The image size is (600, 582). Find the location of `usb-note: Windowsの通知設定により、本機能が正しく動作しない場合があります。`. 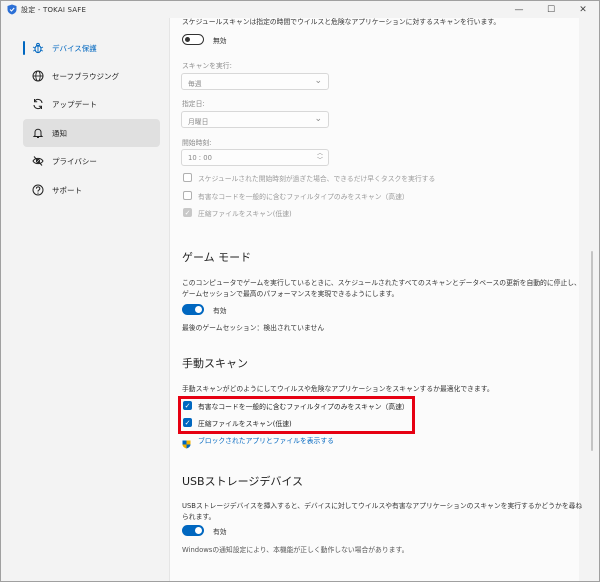

usb-note: Windowsの通知設定により、本機能が正しく動作しない場合があります。 is located at coordinates (295, 550).